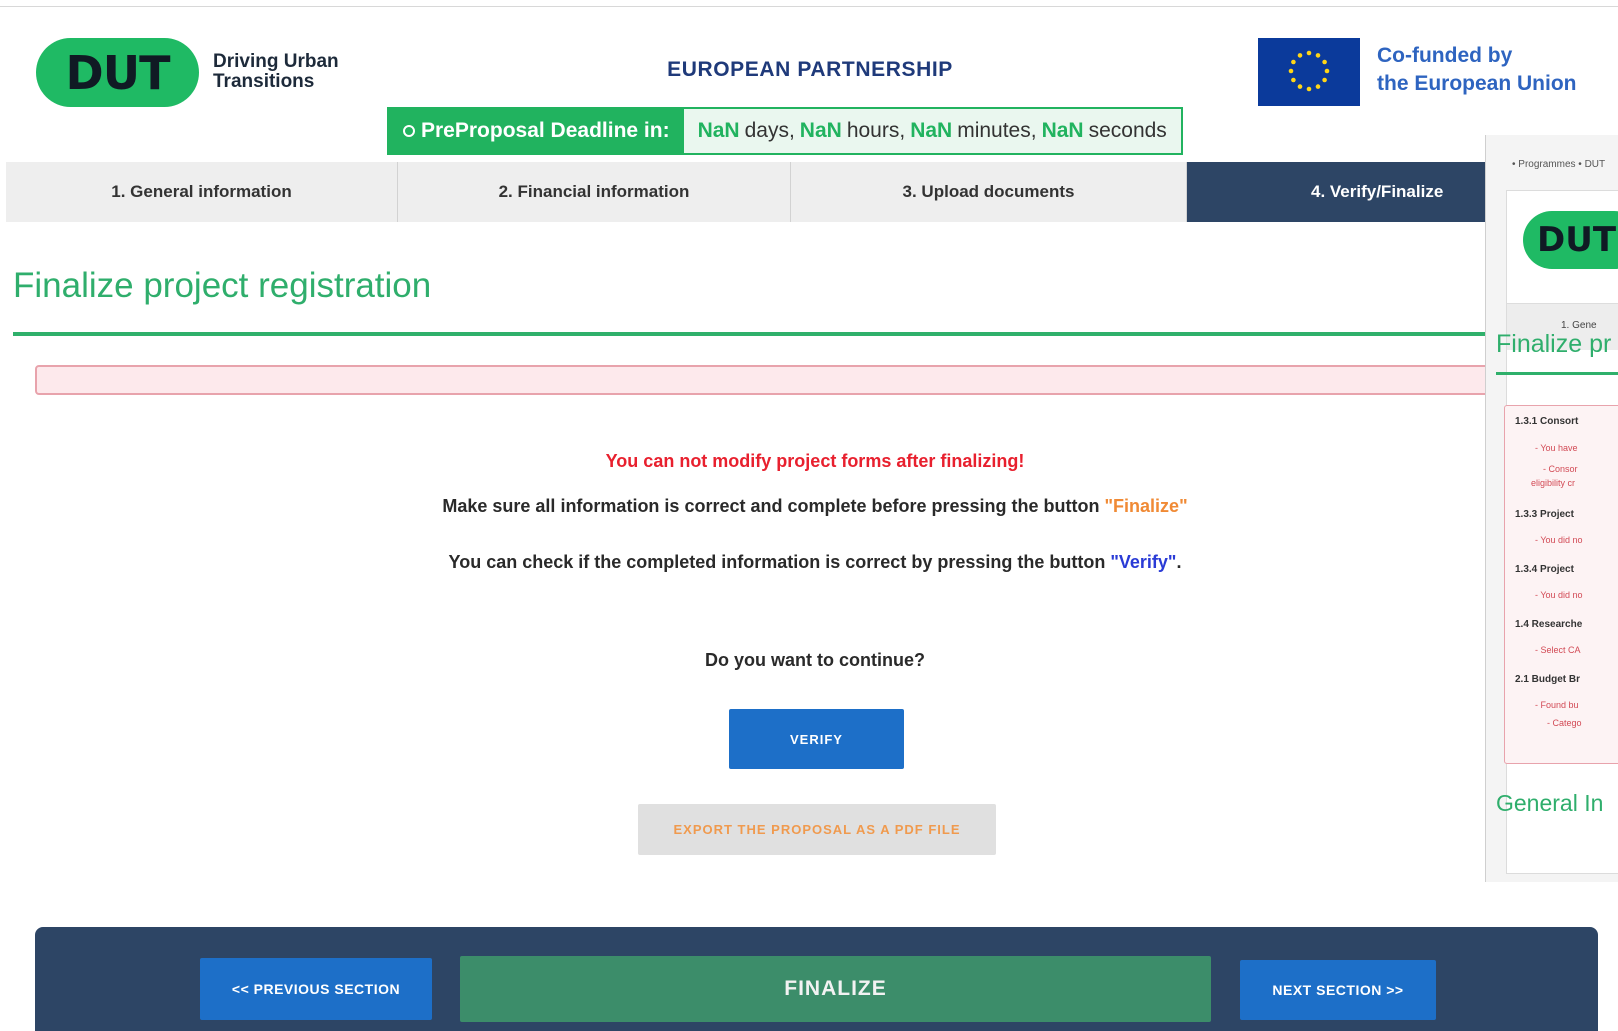 The width and height of the screenshot is (1618, 1031). Describe the element at coordinates (835, 989) in the screenshot. I see `finalize-button: FINALIZE` at that location.